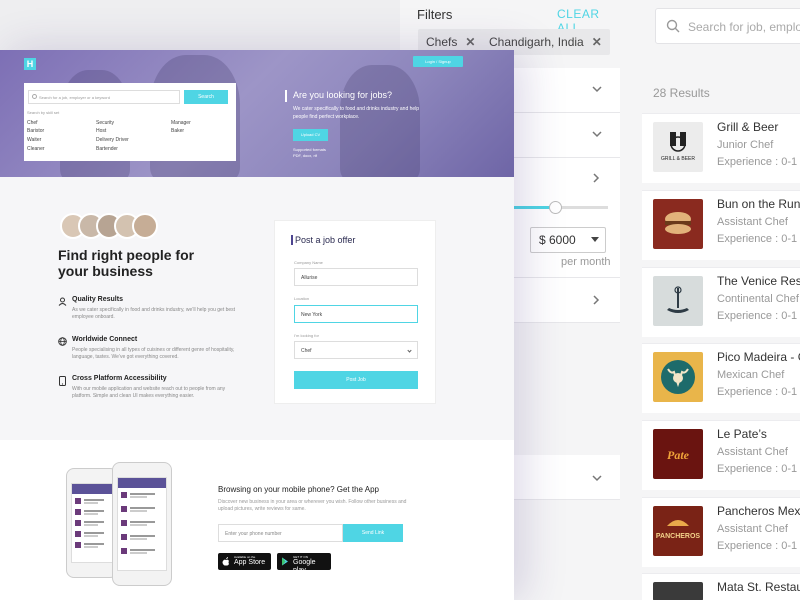 The image size is (800, 600). Describe the element at coordinates (74, 97) in the screenshot. I see `search-placeholder: Search for a job, employer or a keyword` at that location.